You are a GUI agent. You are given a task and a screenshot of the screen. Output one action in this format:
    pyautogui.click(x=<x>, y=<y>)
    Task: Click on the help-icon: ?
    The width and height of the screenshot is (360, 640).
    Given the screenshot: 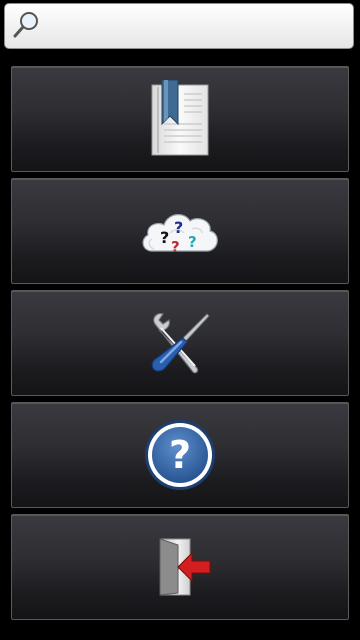 What is the action you would take?
    pyautogui.click(x=180, y=455)
    